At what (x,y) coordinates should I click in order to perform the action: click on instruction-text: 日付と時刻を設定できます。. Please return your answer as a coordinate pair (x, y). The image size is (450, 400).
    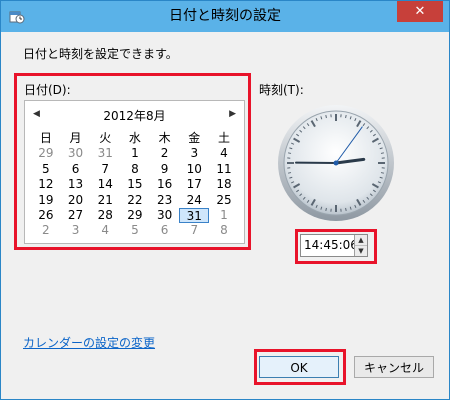
    Looking at the image, I should click on (100, 54).